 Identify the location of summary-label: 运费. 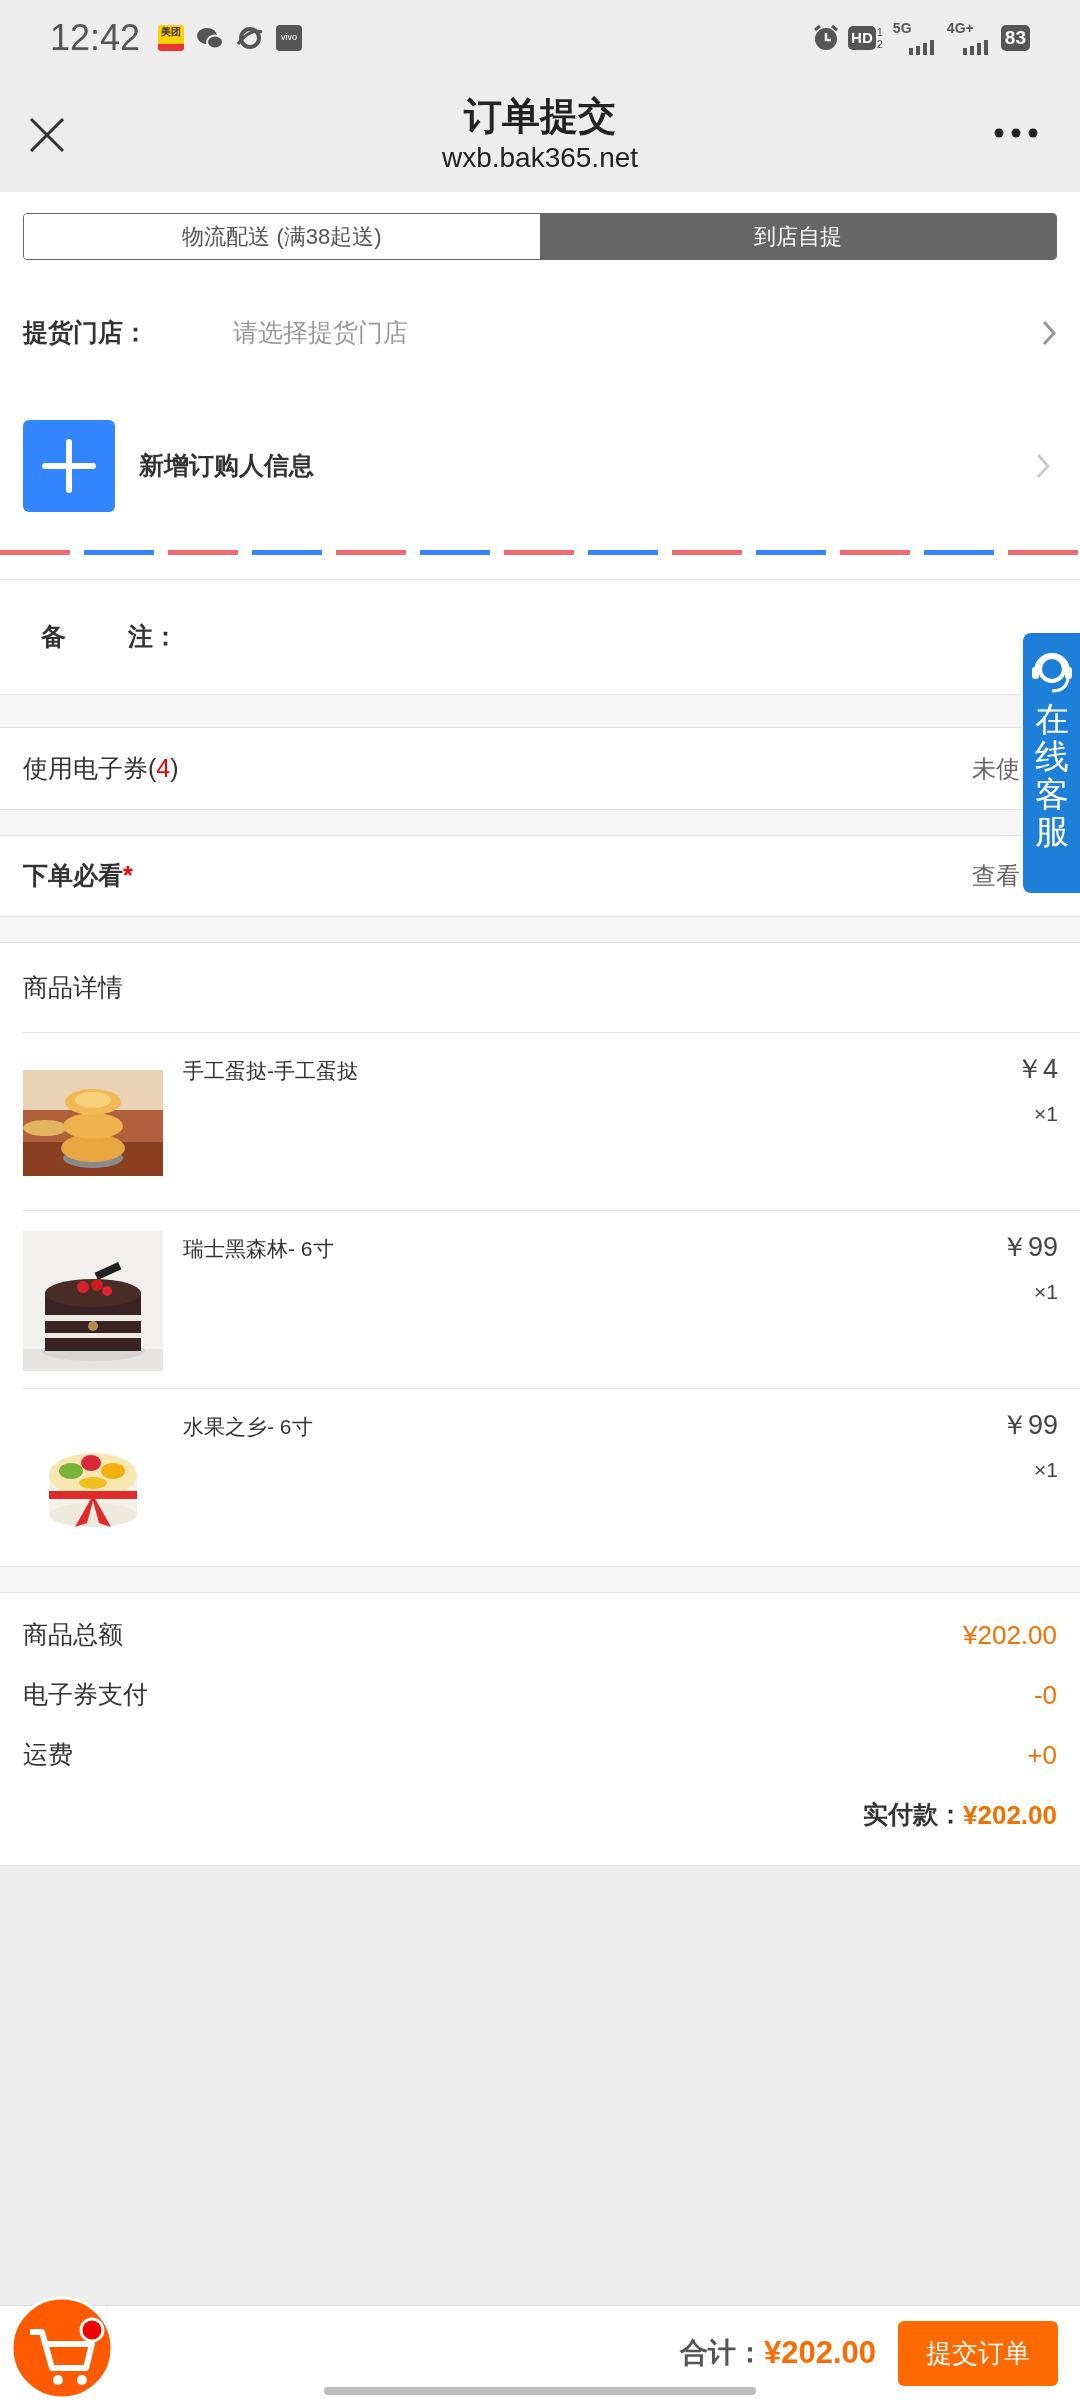
(48, 1755).